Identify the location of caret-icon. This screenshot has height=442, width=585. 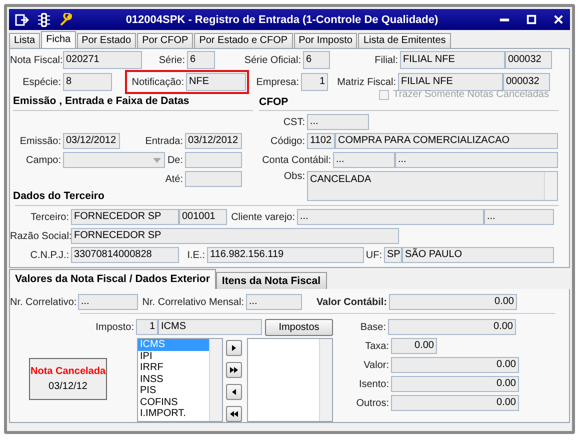
(157, 160).